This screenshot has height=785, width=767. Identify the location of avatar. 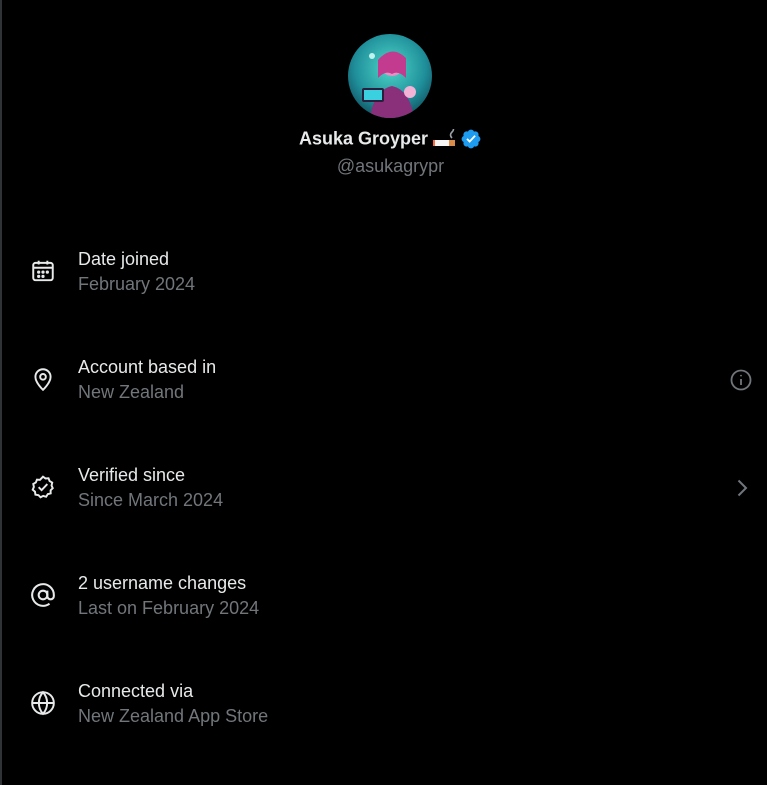
(390, 76).